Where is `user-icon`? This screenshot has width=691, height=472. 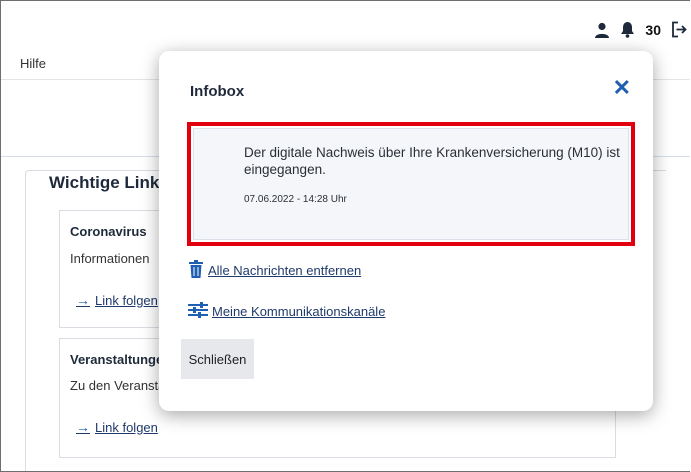
user-icon is located at coordinates (602, 30).